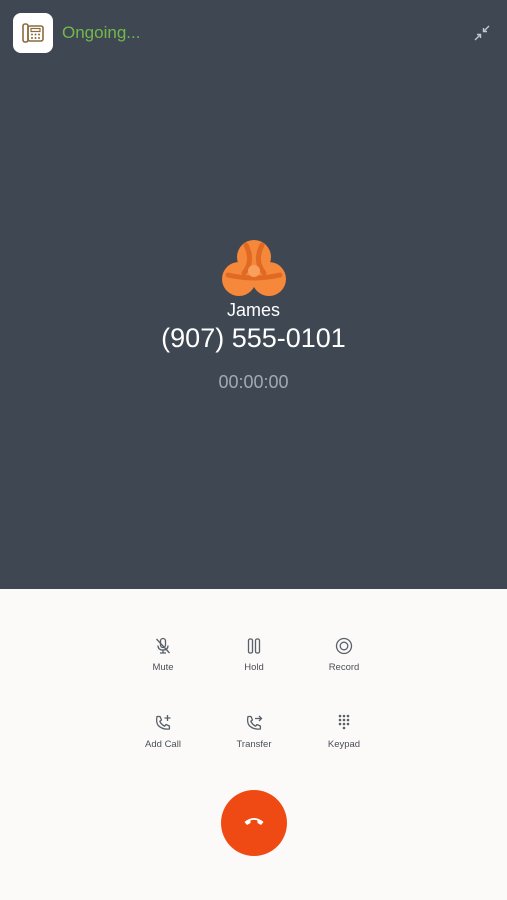 The height and width of the screenshot is (900, 507). I want to click on keypad-button: Keypad, so click(344, 731).